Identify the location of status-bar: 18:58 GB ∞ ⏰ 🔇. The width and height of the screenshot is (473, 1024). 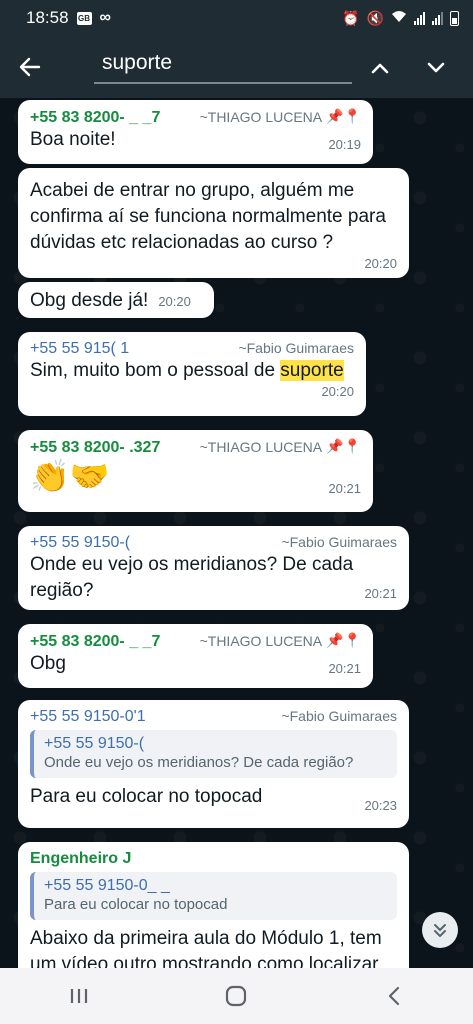
(236, 18).